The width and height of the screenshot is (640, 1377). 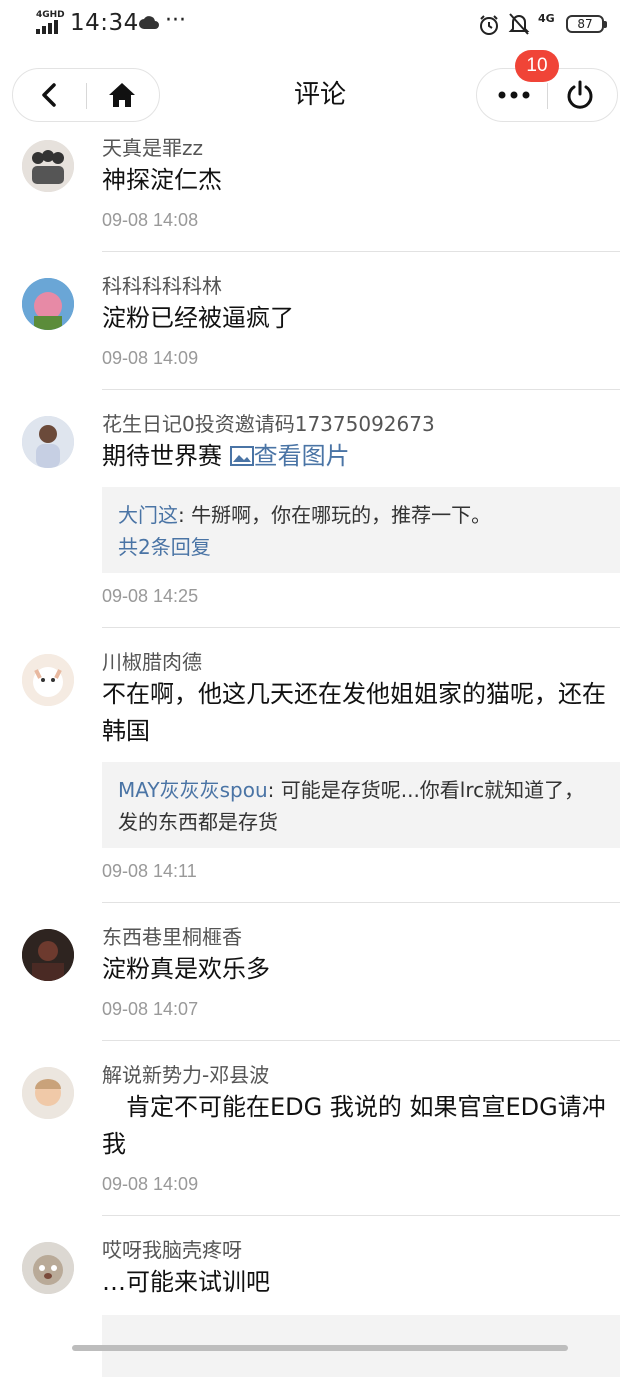 What do you see at coordinates (198, 318) in the screenshot?
I see `comment-text: 淀粉已经被逼疯了` at bounding box center [198, 318].